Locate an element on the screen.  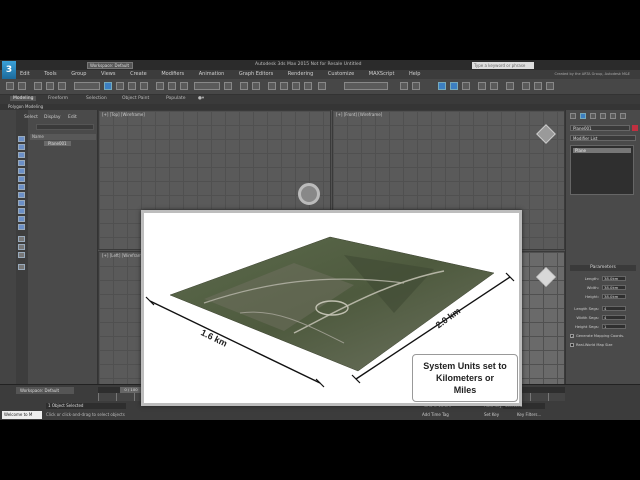
modify-tab-icon is located at coordinates (583, 116).